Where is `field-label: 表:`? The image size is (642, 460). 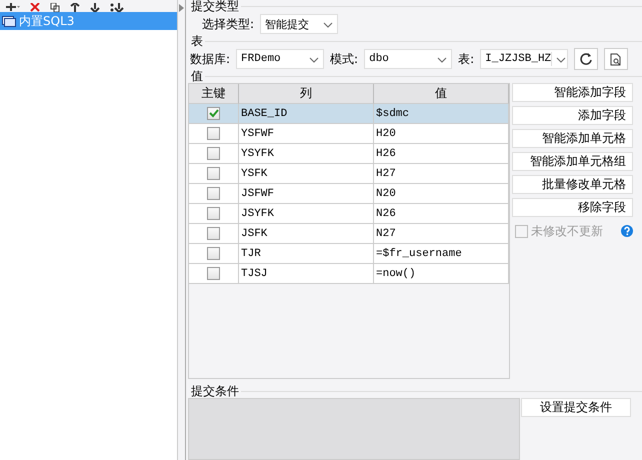
field-label: 表: is located at coordinates (466, 59).